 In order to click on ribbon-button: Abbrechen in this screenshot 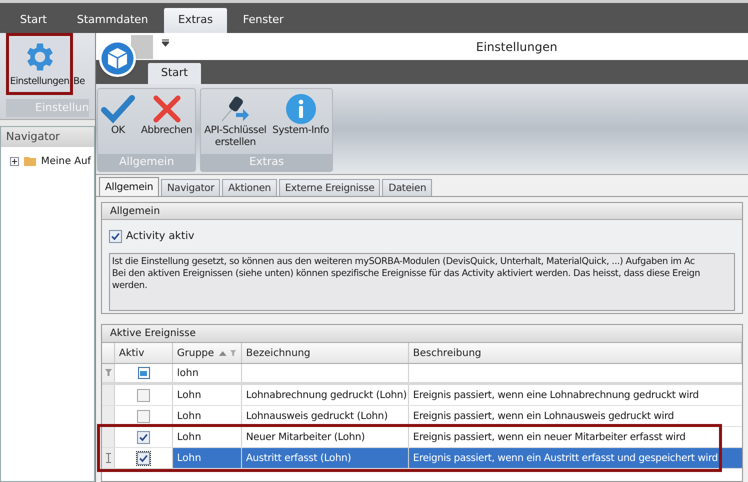, I will do `click(167, 120)`.